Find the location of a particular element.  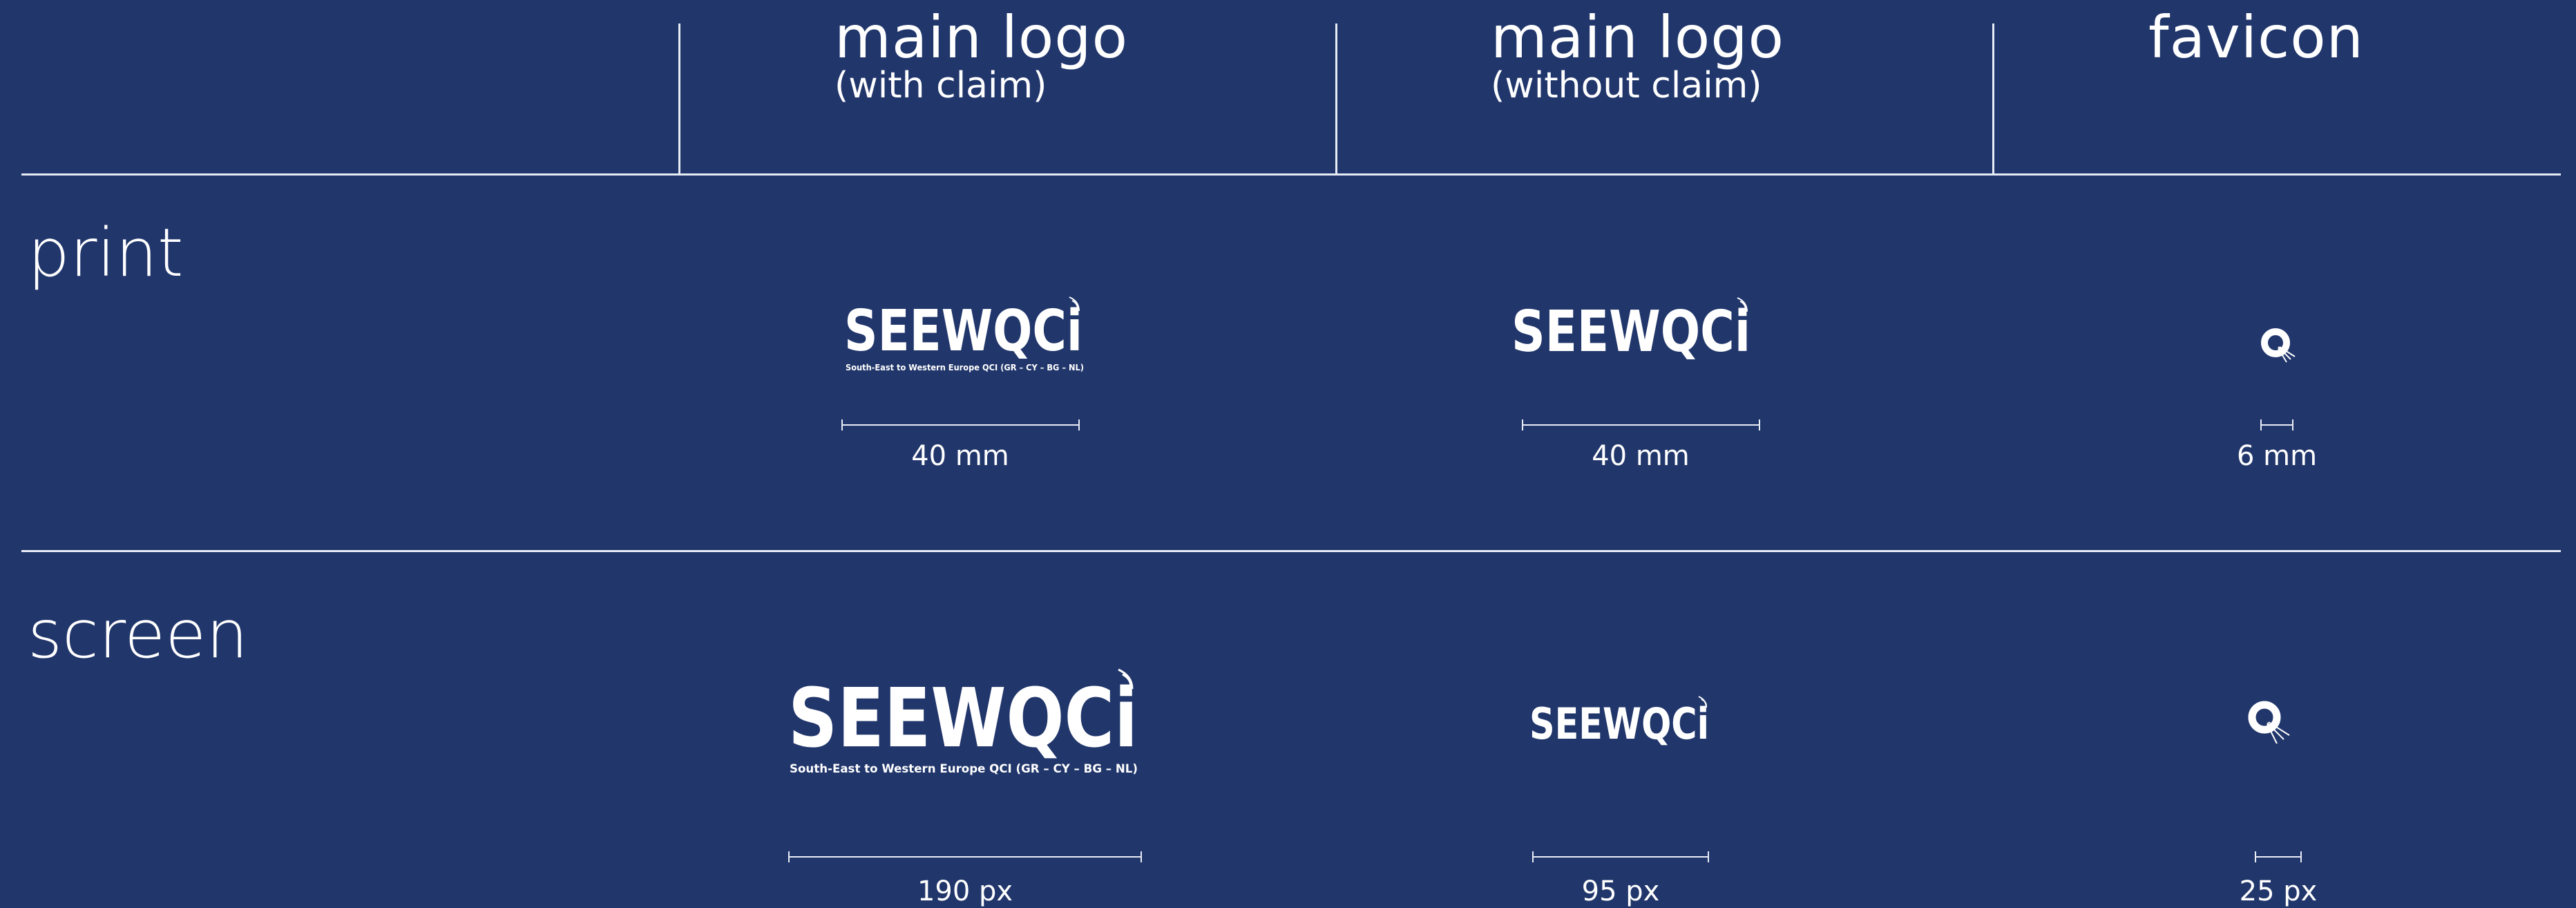

size-label-print-without-claim: 40 mm is located at coordinates (1641, 456).